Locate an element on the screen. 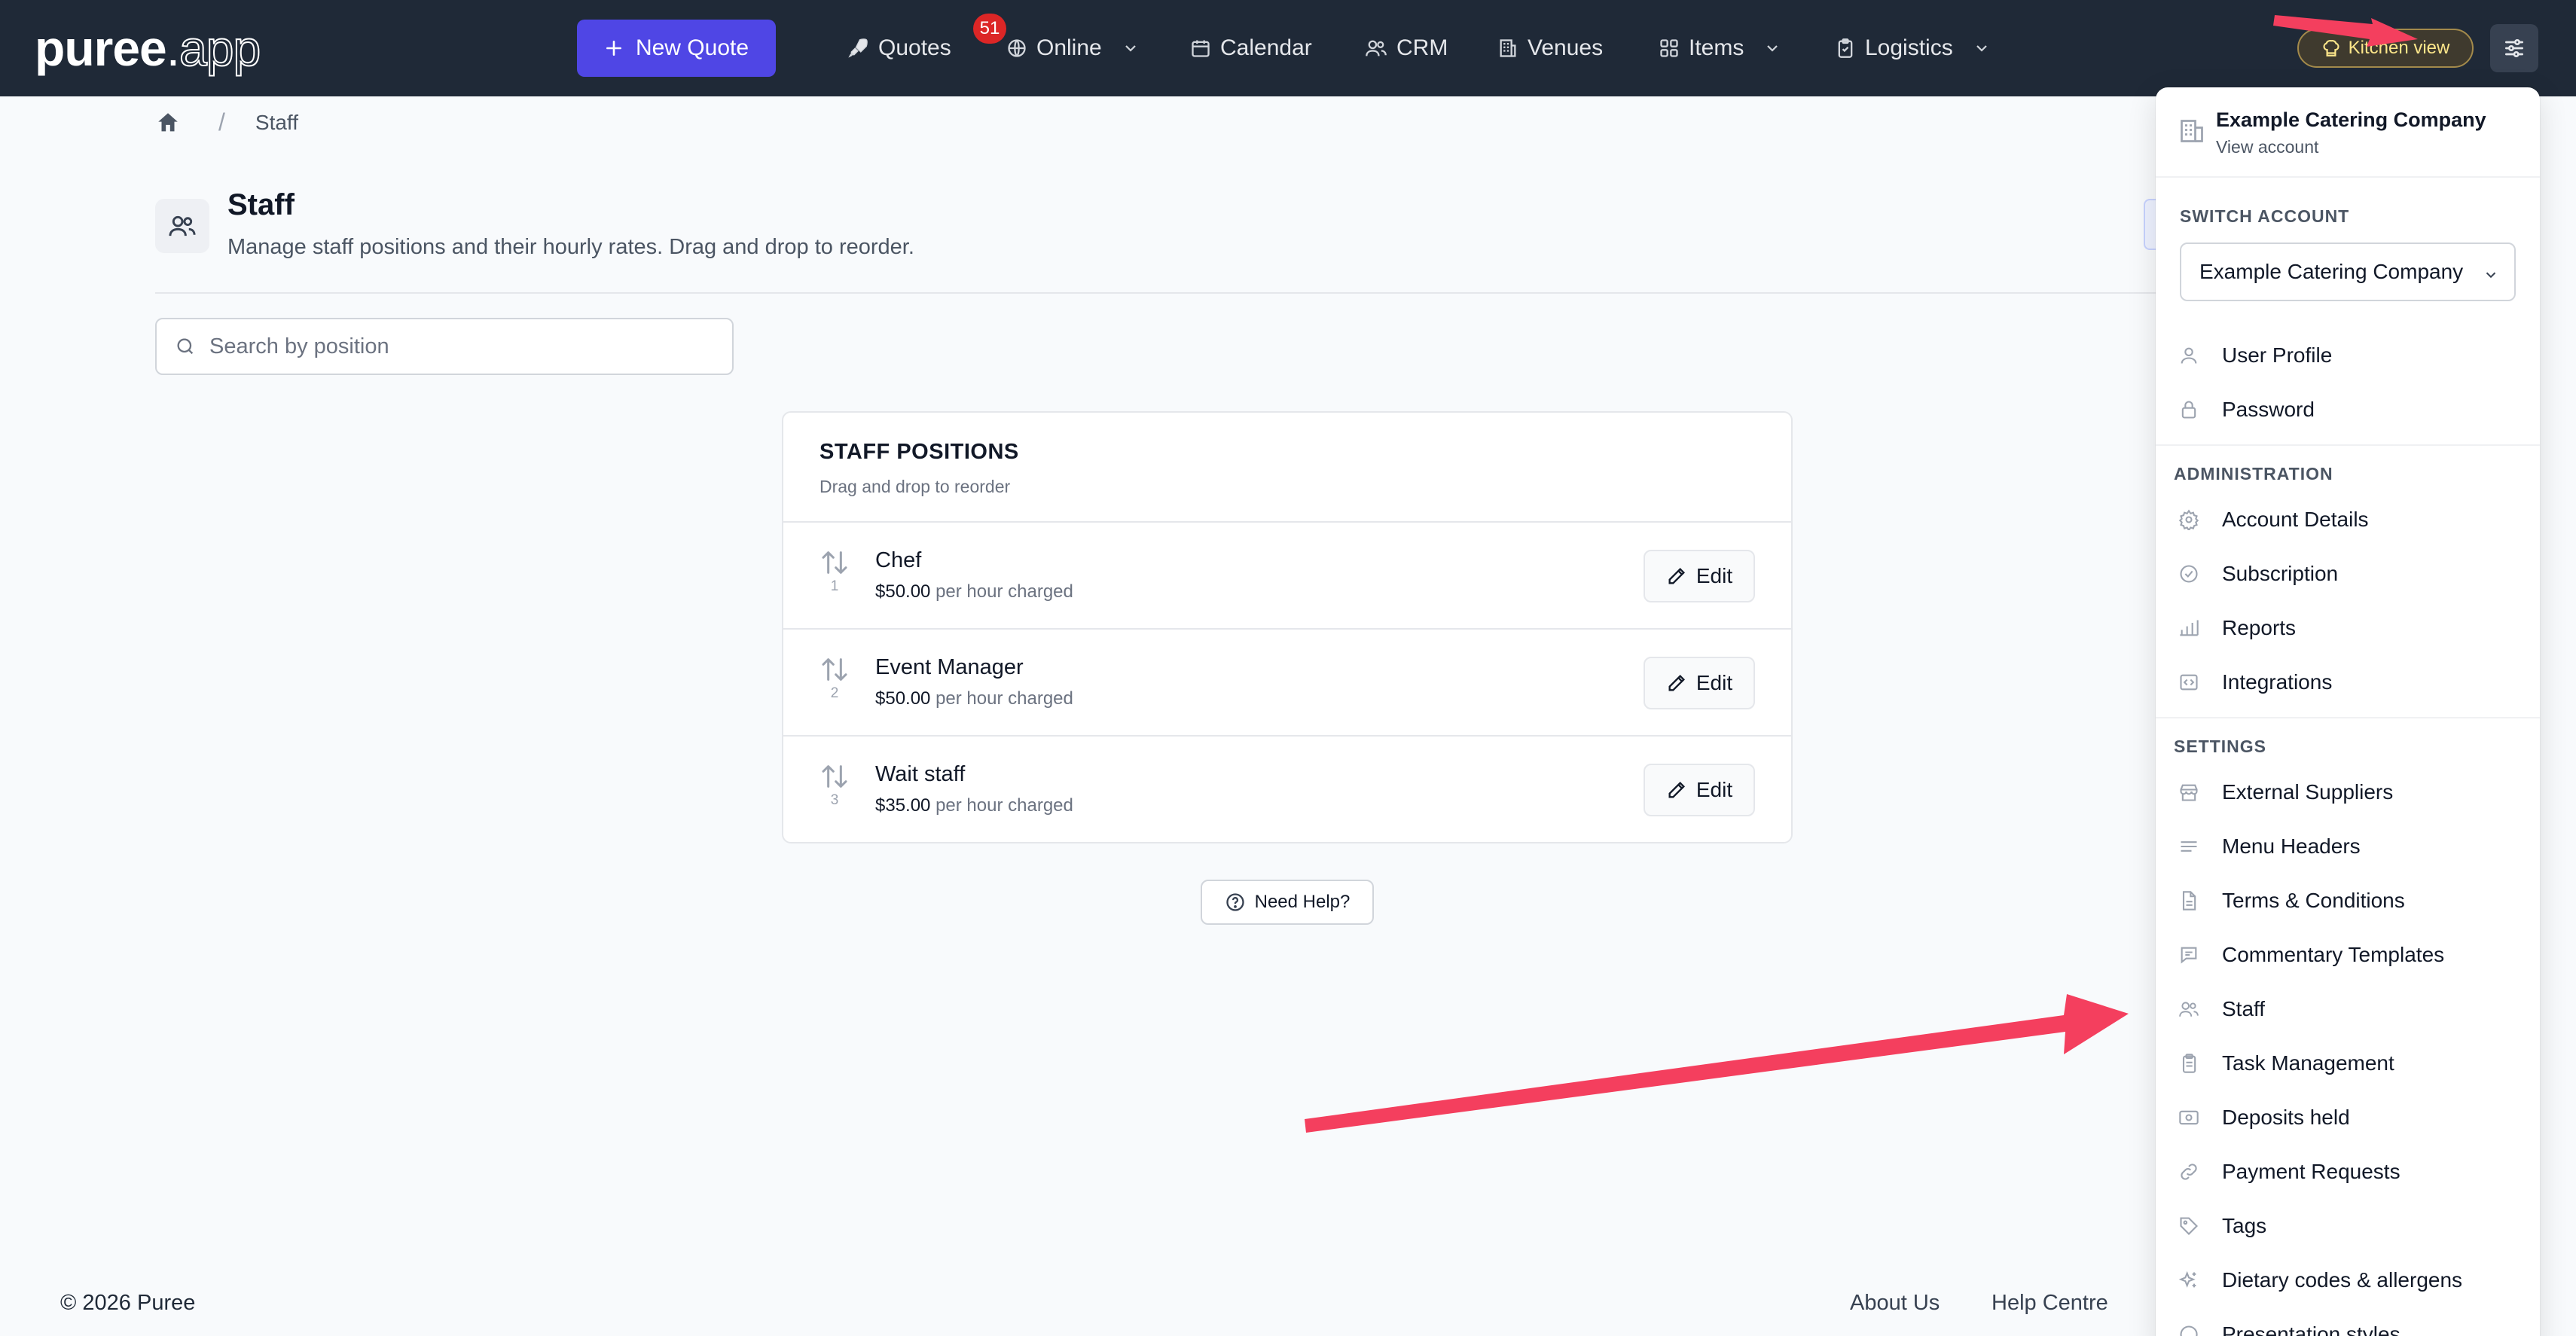 The width and height of the screenshot is (2576, 1336). switch-account-select: Example Catering Company is located at coordinates (2348, 271).